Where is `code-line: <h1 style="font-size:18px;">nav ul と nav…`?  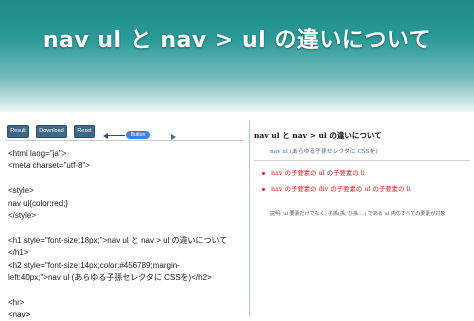
code-line: <h1 style="font-size:18px;">nav ul と nav… is located at coordinates (118, 240).